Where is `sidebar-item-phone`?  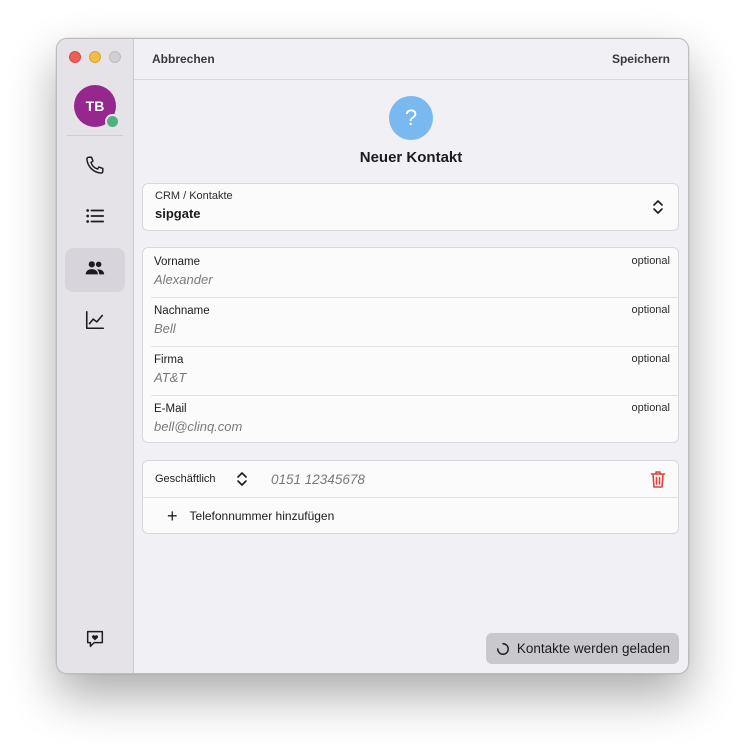
sidebar-item-phone is located at coordinates (95, 167).